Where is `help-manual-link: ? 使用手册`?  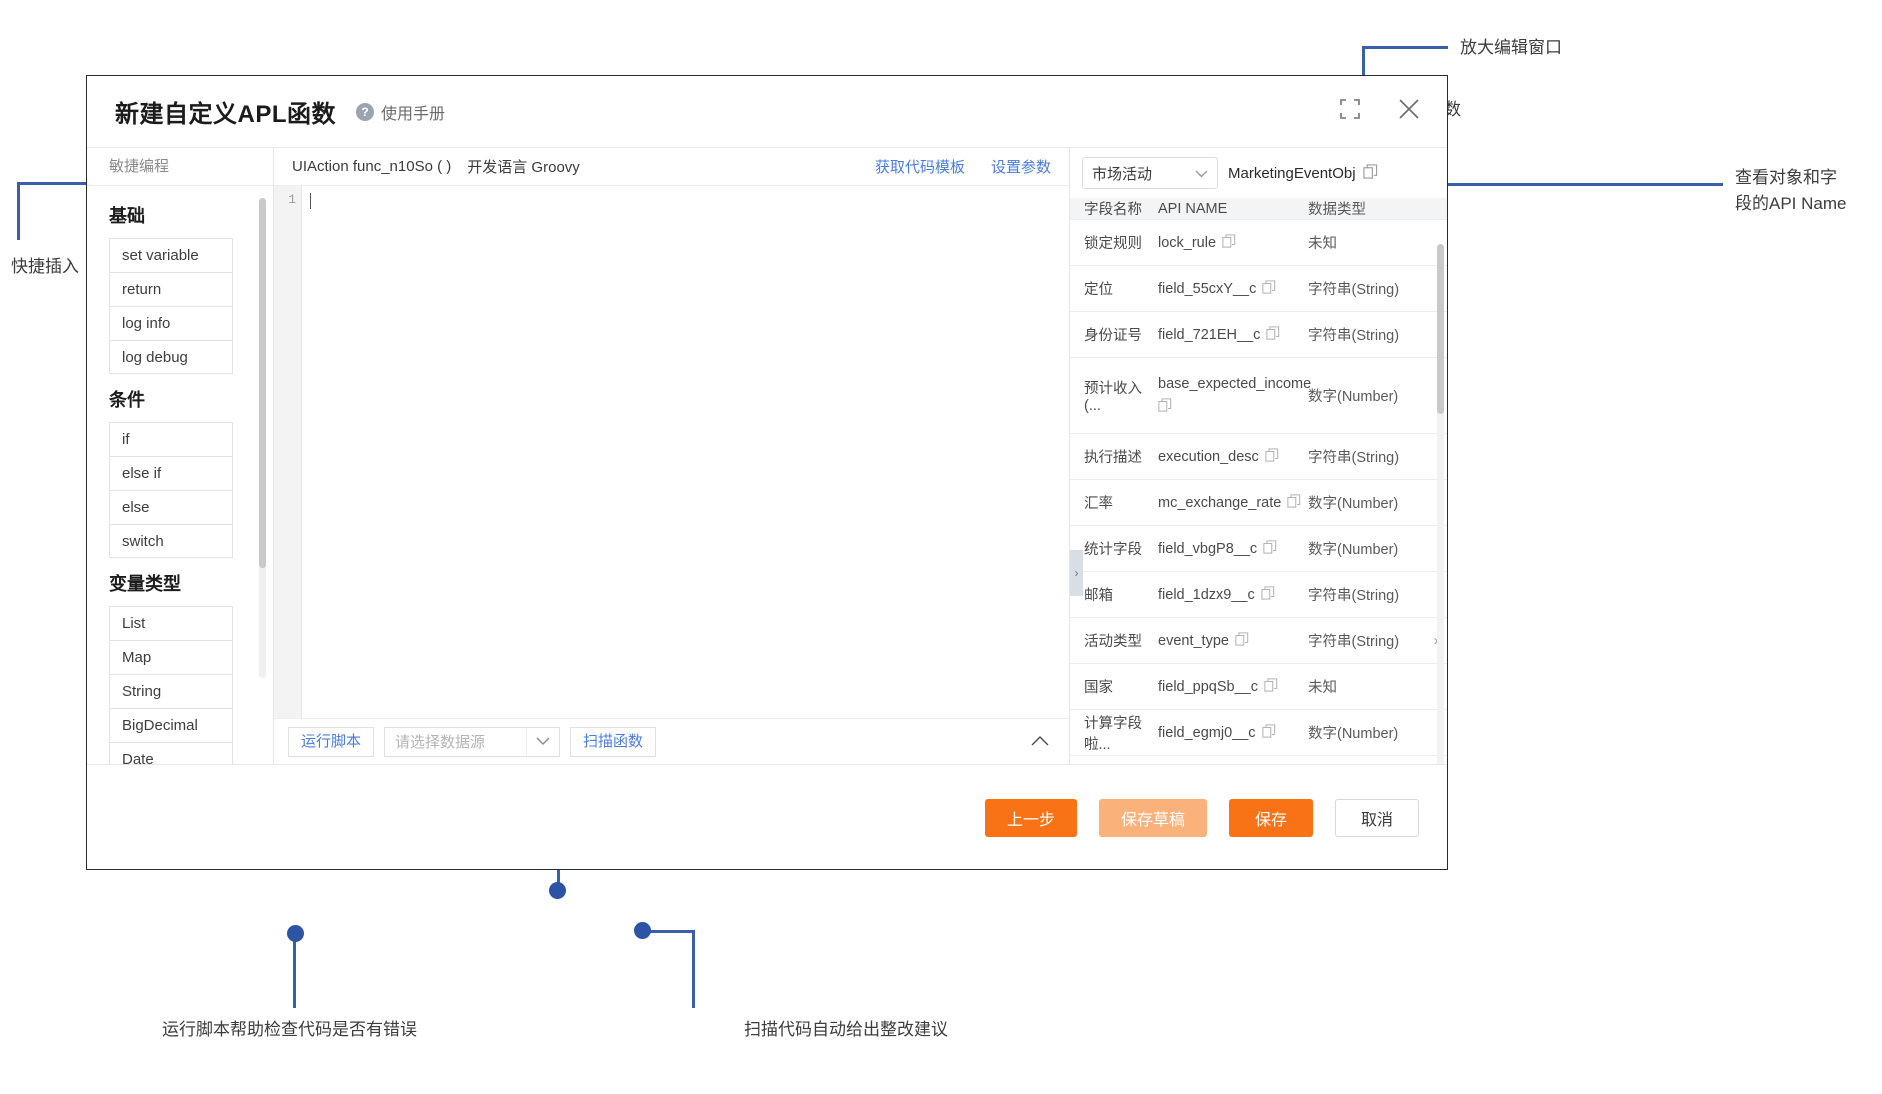
help-manual-link: ? 使用手册 is located at coordinates (400, 112).